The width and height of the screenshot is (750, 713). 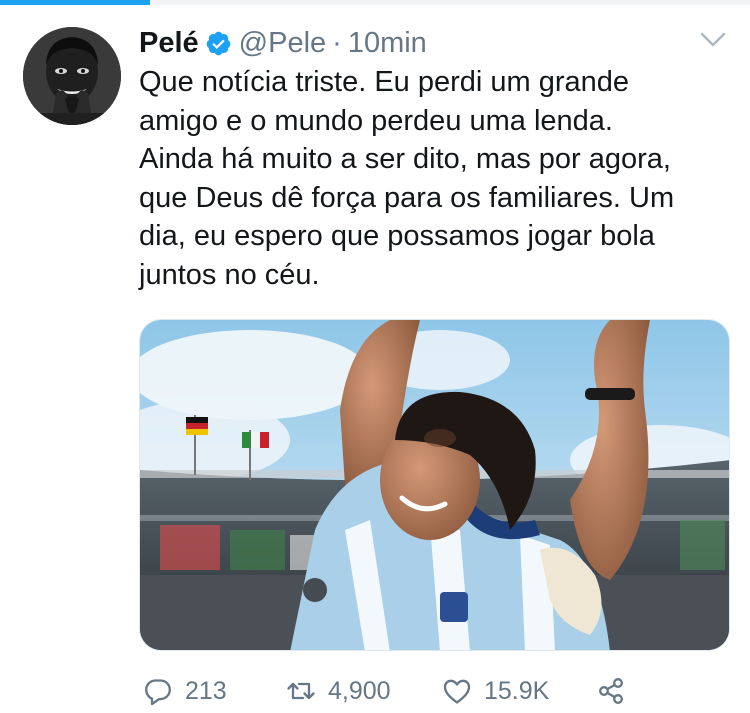 What do you see at coordinates (229, 274) in the screenshot?
I see `tweet-text-line: juntos no céu.` at bounding box center [229, 274].